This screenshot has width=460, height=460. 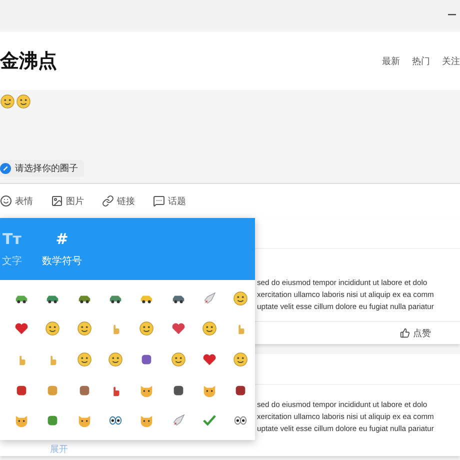 I want to click on comment-icon, so click(x=159, y=201).